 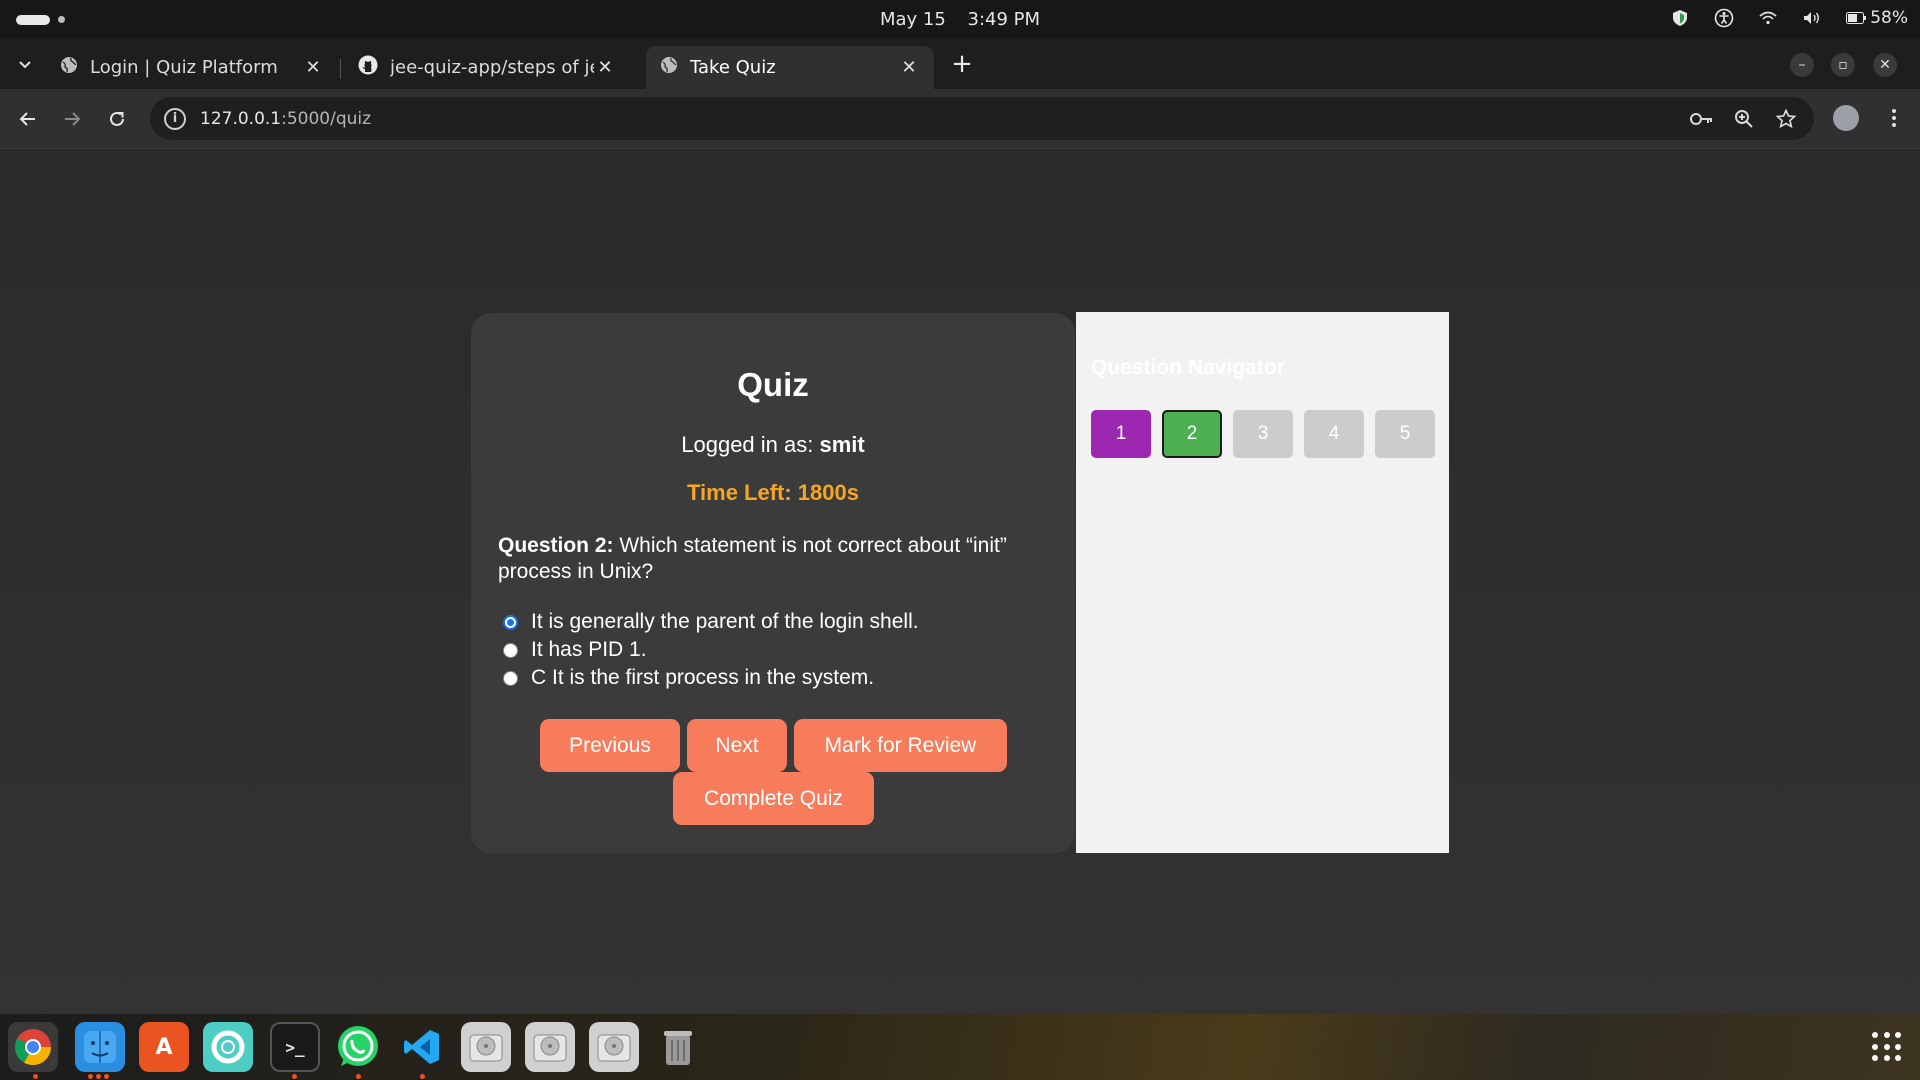 I want to click on browser-menu-icon, so click(x=1894, y=118).